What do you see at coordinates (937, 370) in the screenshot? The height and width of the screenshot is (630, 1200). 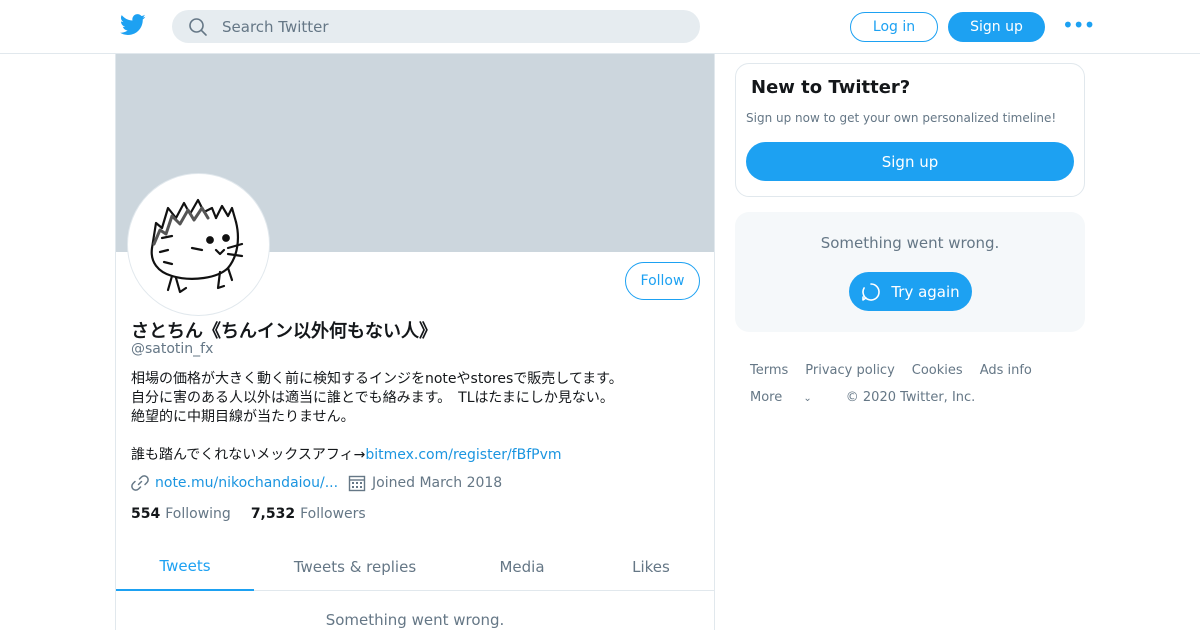 I see `footer-link-cookies: Cookies` at bounding box center [937, 370].